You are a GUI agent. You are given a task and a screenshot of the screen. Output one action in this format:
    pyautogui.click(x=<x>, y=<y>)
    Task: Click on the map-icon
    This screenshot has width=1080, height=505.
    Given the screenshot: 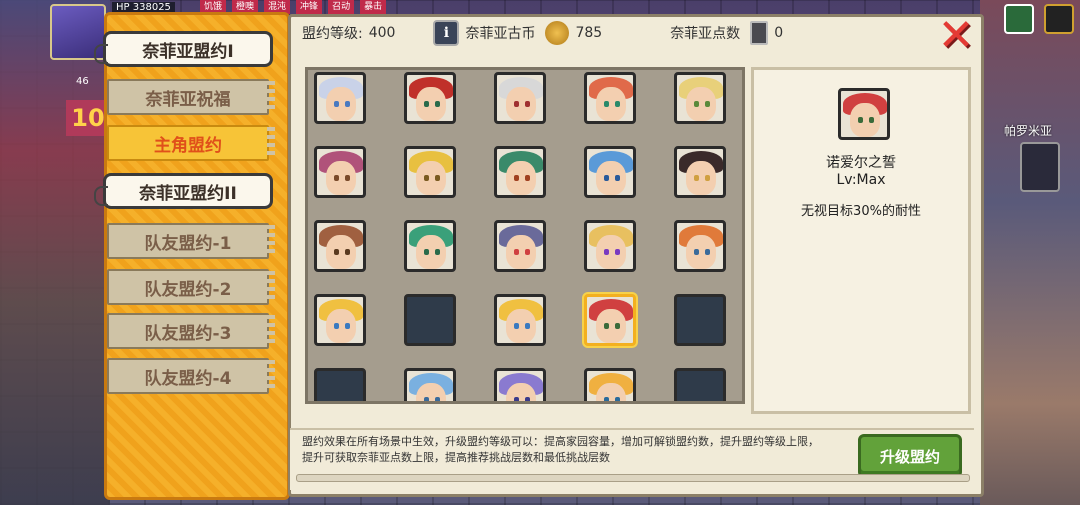 What is the action you would take?
    pyautogui.click(x=1019, y=19)
    